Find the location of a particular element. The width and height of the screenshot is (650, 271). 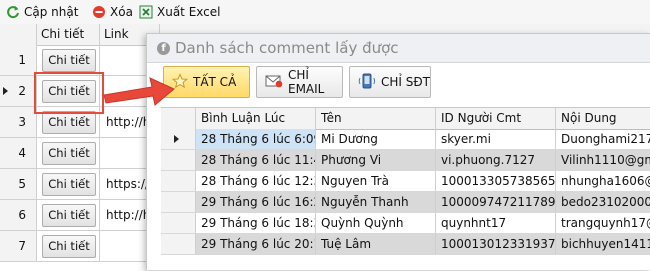

cell-content: nhungha1606@g is located at coordinates (603, 181).